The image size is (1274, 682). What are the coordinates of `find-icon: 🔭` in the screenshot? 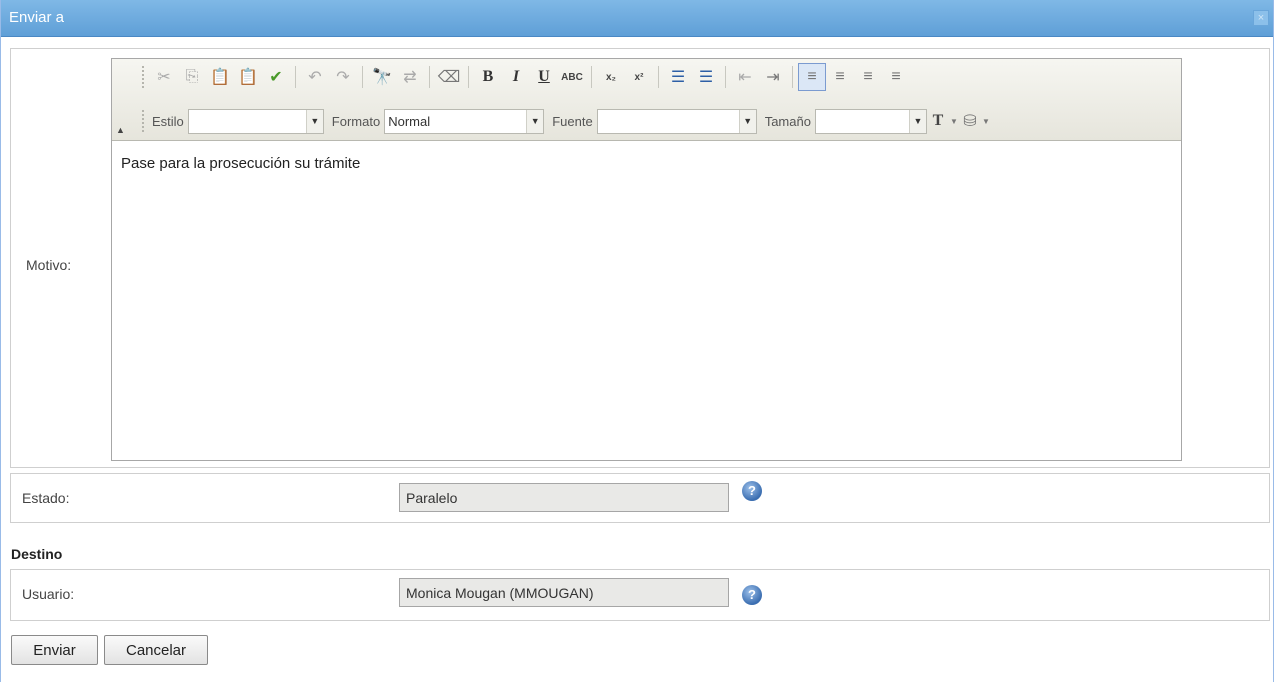 It's located at (382, 77).